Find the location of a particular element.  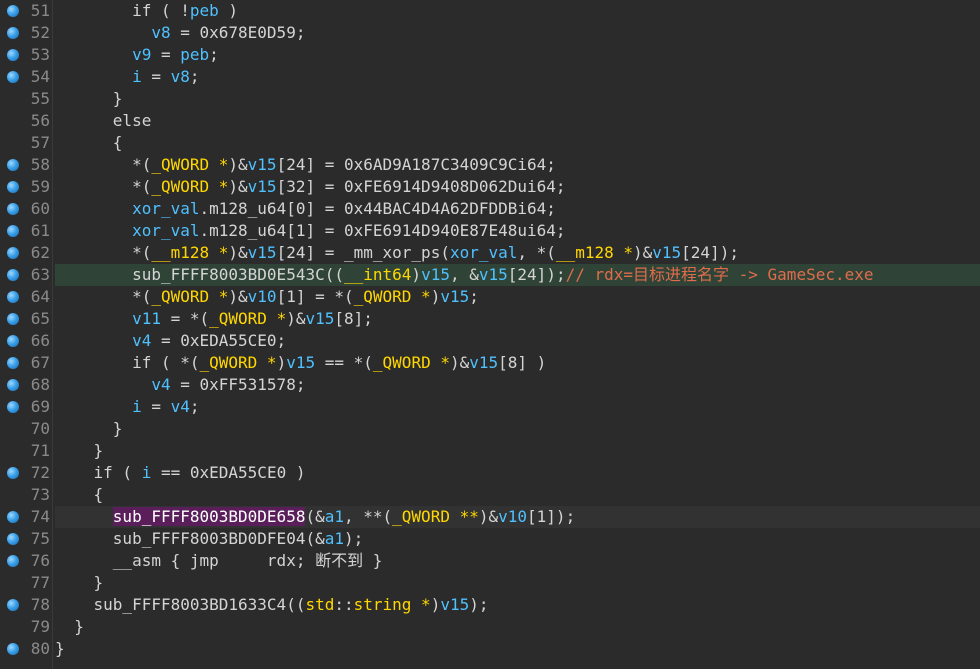

code-line: 76 __asm { jmp rdx; 断不到 } is located at coordinates (490, 561).